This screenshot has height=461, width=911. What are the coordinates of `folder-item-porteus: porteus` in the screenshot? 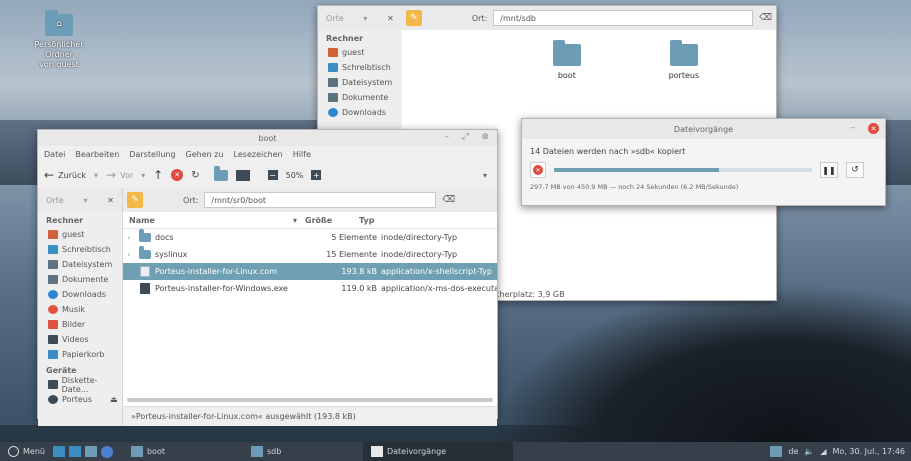 It's located at (684, 60).